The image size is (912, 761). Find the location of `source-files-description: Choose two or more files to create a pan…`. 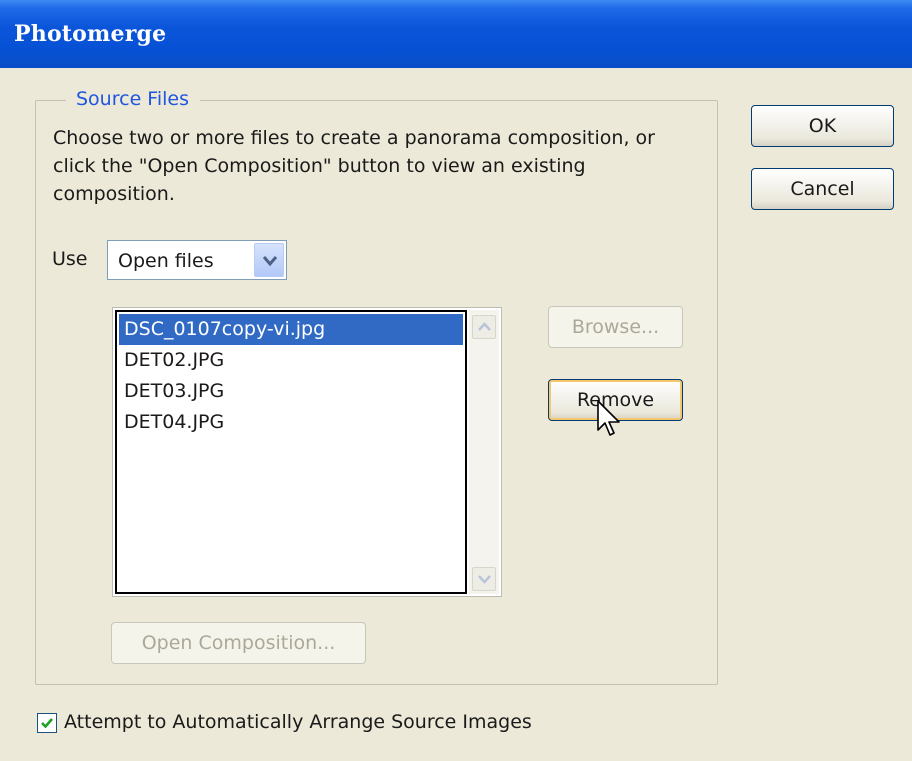

source-files-description: Choose two or more files to create a pan… is located at coordinates (354, 166).